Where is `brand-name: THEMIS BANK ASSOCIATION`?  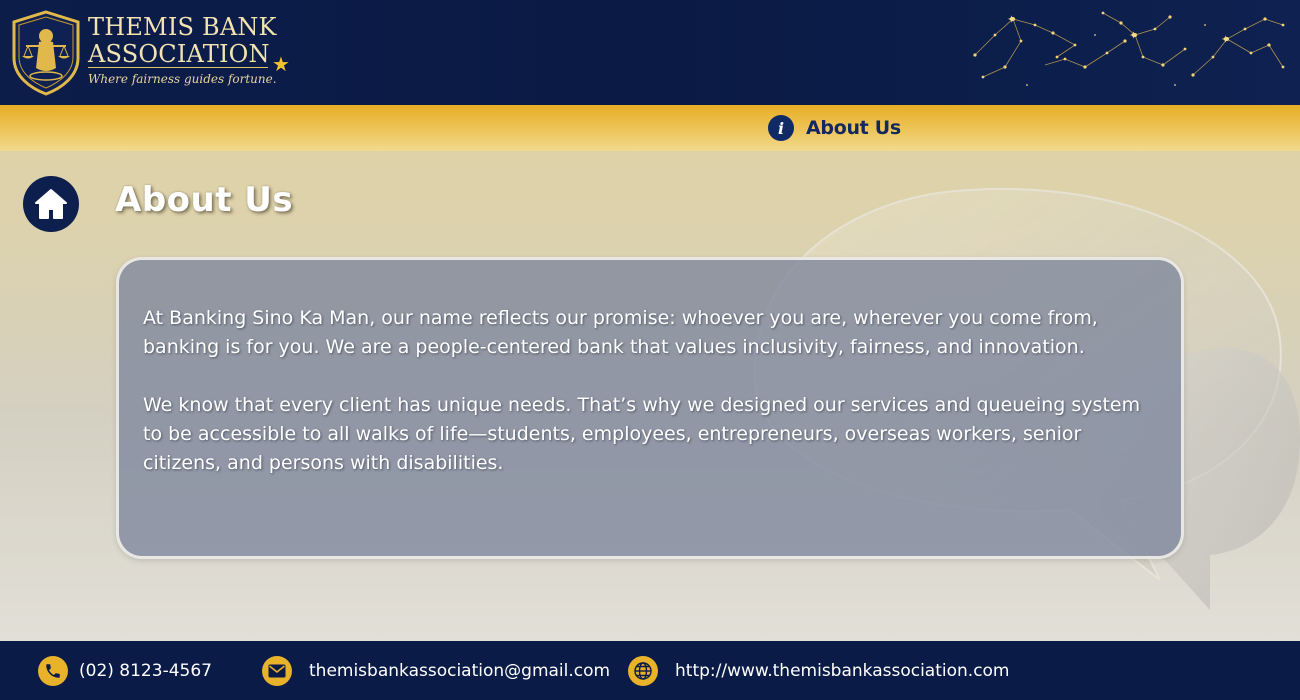 brand-name: THEMIS BANK ASSOCIATION is located at coordinates (188, 41).